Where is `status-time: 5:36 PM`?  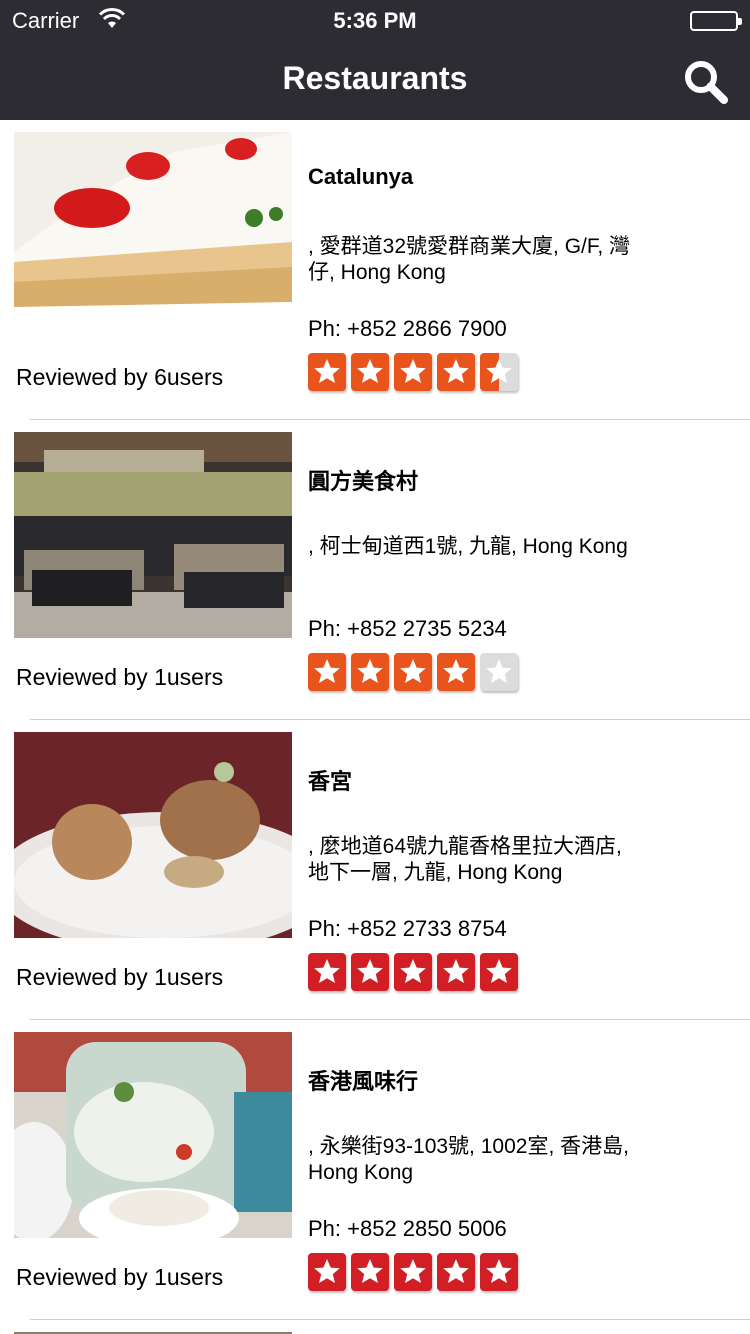 status-time: 5:36 PM is located at coordinates (375, 20).